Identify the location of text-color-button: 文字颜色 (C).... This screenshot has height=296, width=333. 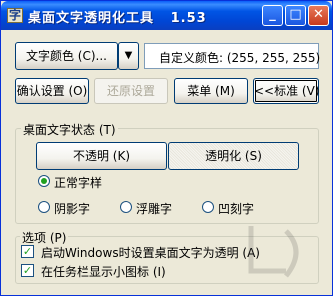
(66, 56).